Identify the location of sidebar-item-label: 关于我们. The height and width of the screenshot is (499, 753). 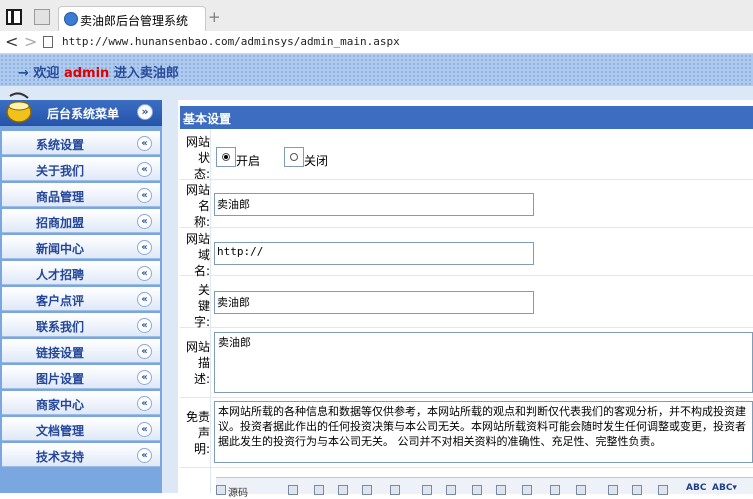
(60, 171).